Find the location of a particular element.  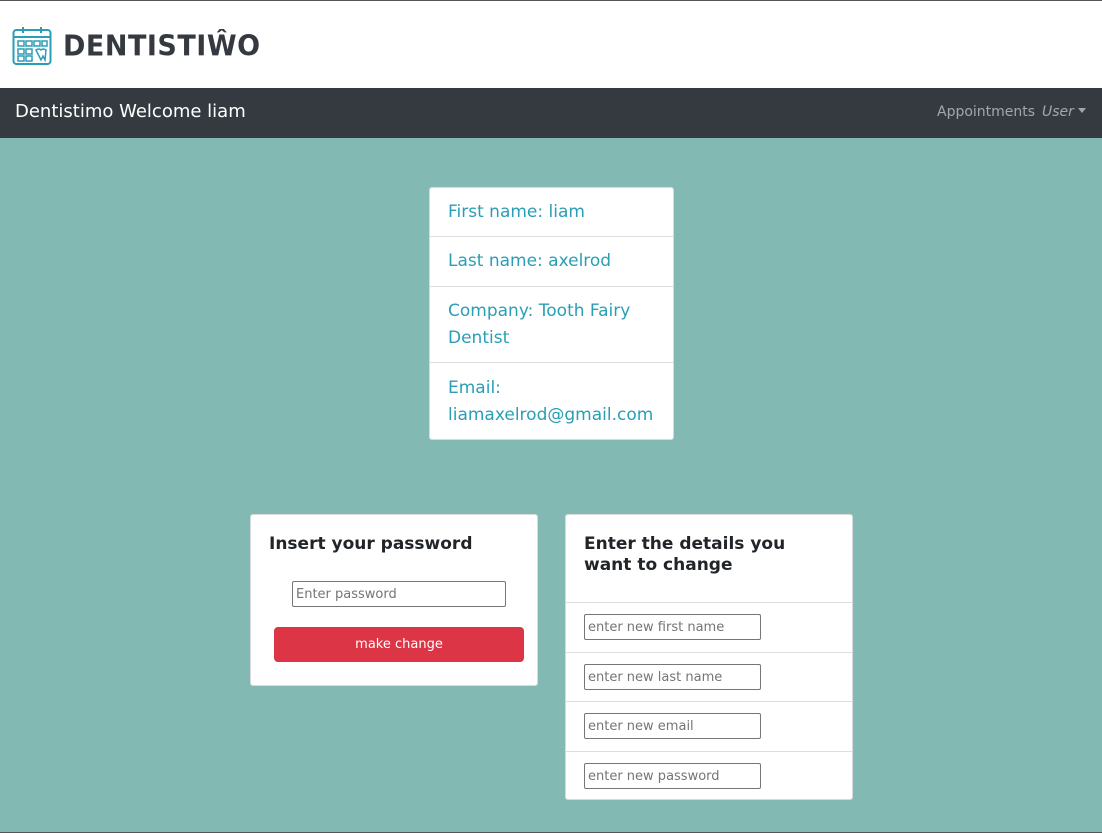

logo: DENTISTIŴO is located at coordinates (136, 46).